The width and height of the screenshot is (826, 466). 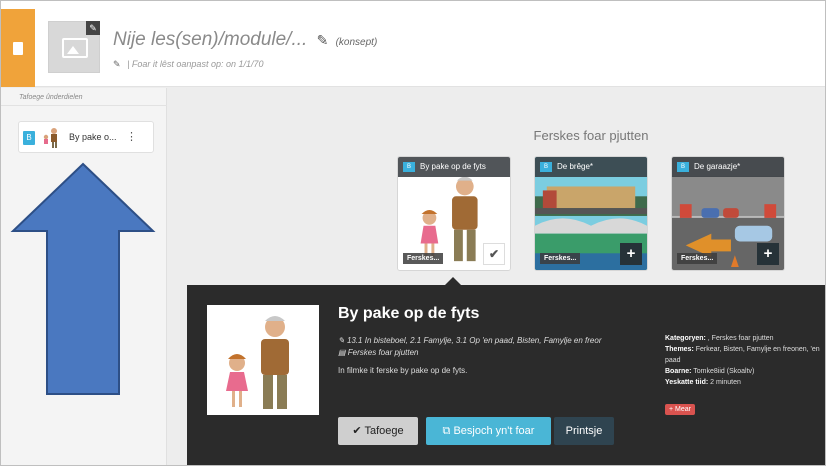 I want to click on add-button: ✔ Tafoege, so click(x=378, y=431).